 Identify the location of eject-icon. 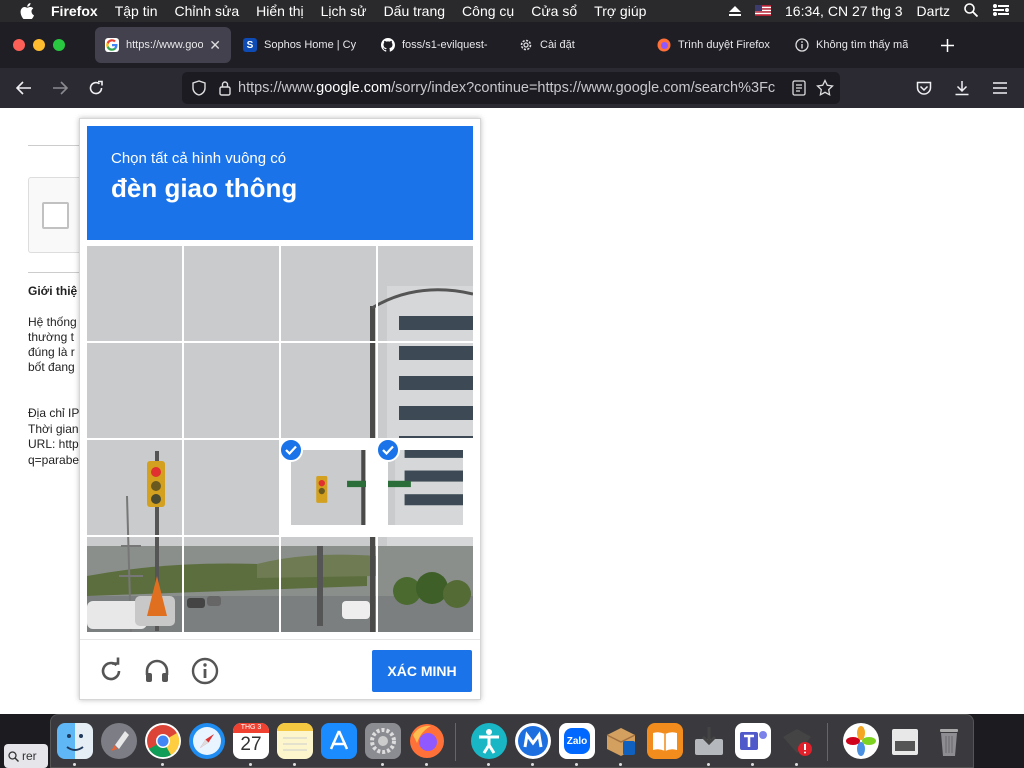
(735, 11).